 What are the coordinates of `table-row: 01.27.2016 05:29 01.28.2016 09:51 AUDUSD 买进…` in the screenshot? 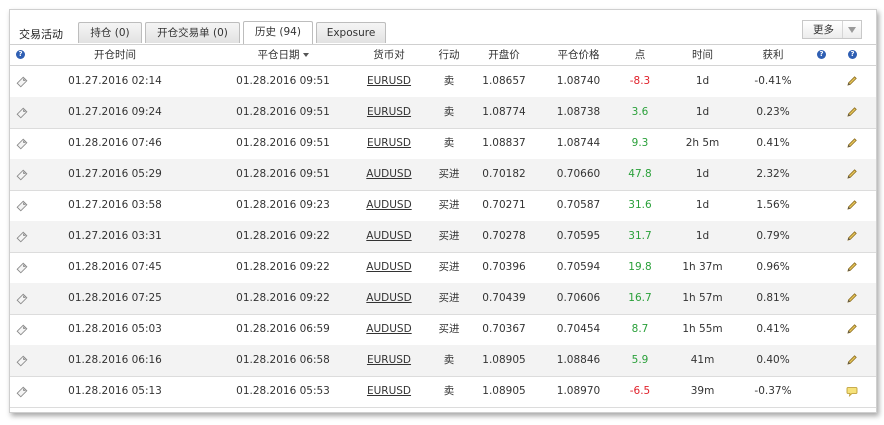 It's located at (443, 175).